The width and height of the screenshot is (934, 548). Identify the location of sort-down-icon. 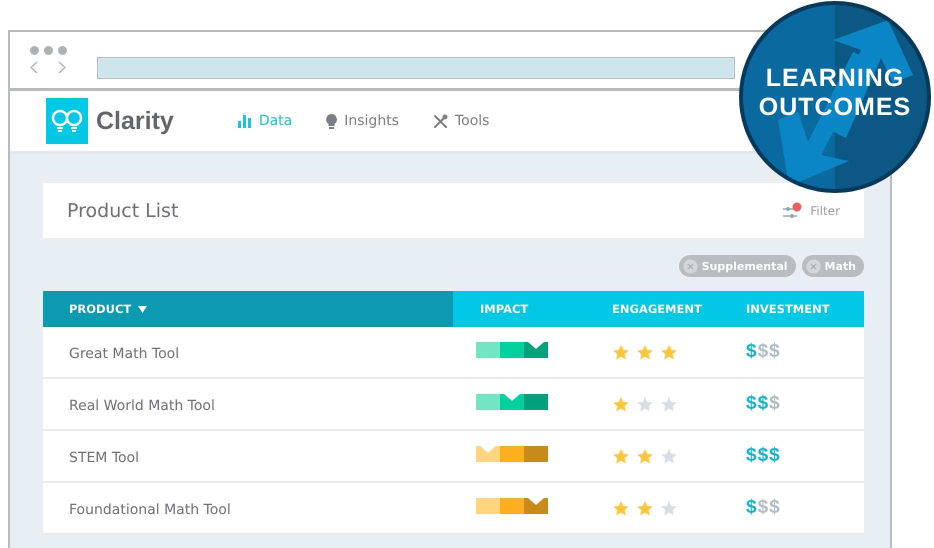
(143, 309).